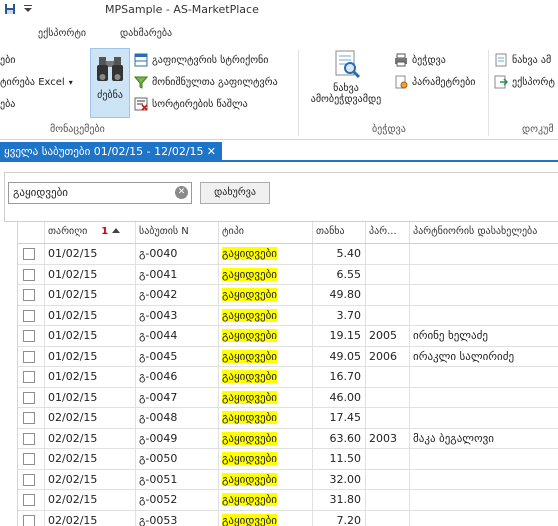 This screenshot has height=526, width=558. I want to click on printer-icon, so click(401, 60).